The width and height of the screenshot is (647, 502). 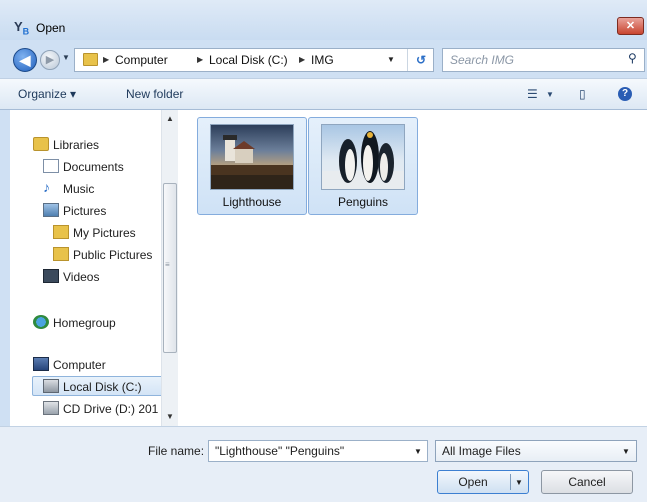 I want to click on sidebar-item-cd-drive: CD Drive (D:) 201, so click(x=108, y=409).